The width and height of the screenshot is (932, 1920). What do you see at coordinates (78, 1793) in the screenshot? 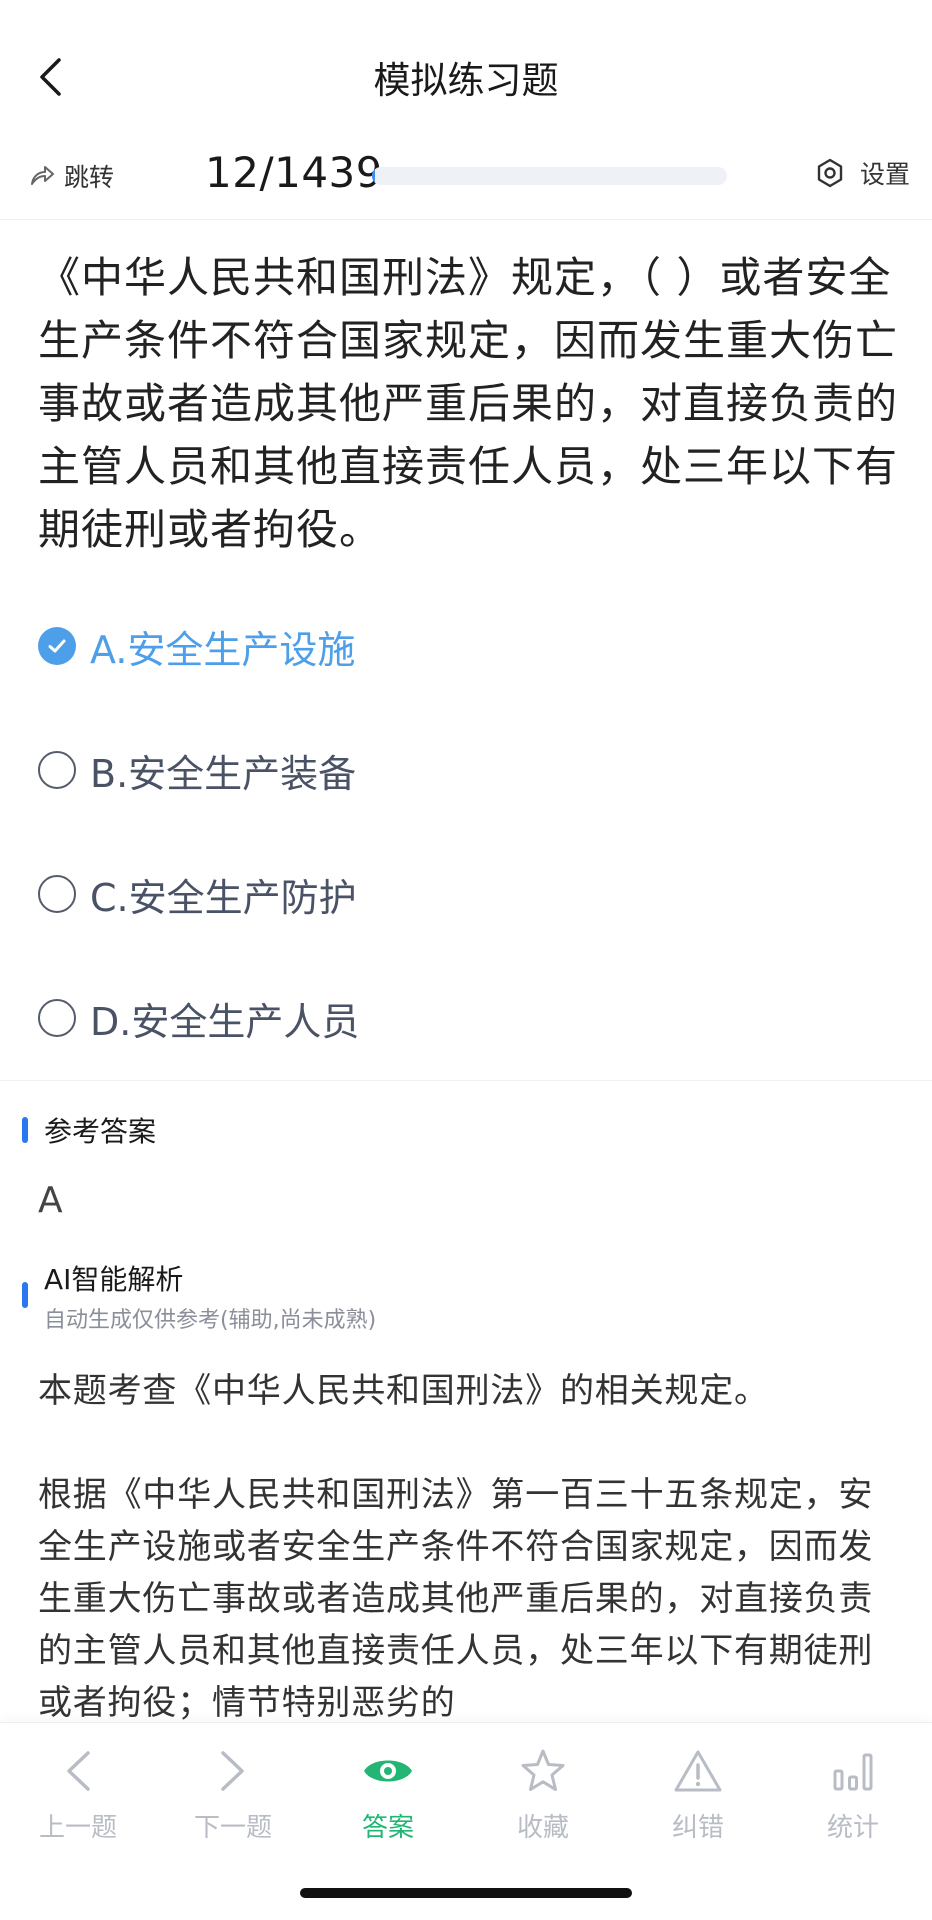
I see `nav-prev-question: 上一题` at bounding box center [78, 1793].